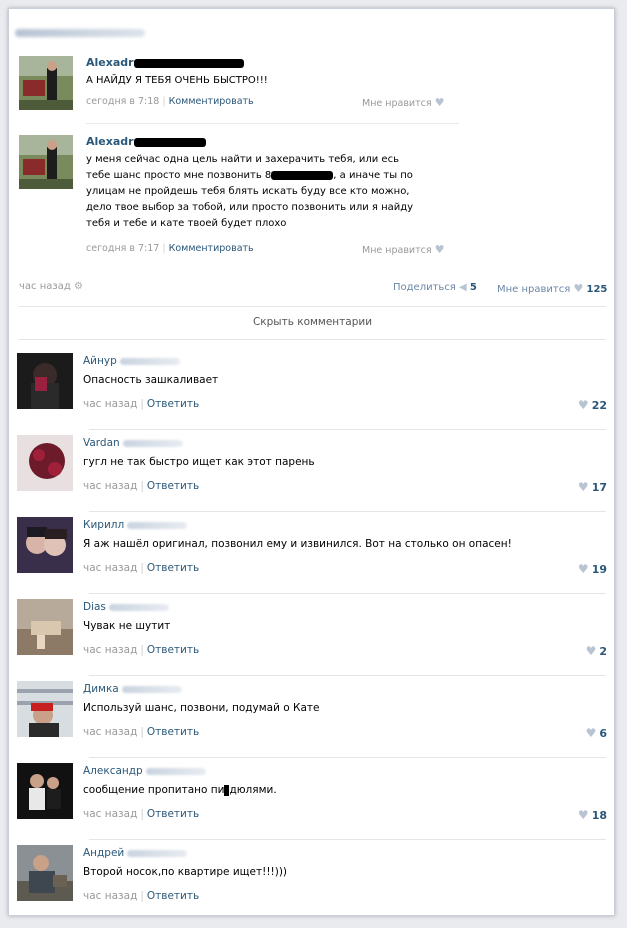 Image resolution: width=627 pixels, height=928 pixels. I want to click on comment-meta: сегодня в 7:18 | Комментировать, so click(170, 101).